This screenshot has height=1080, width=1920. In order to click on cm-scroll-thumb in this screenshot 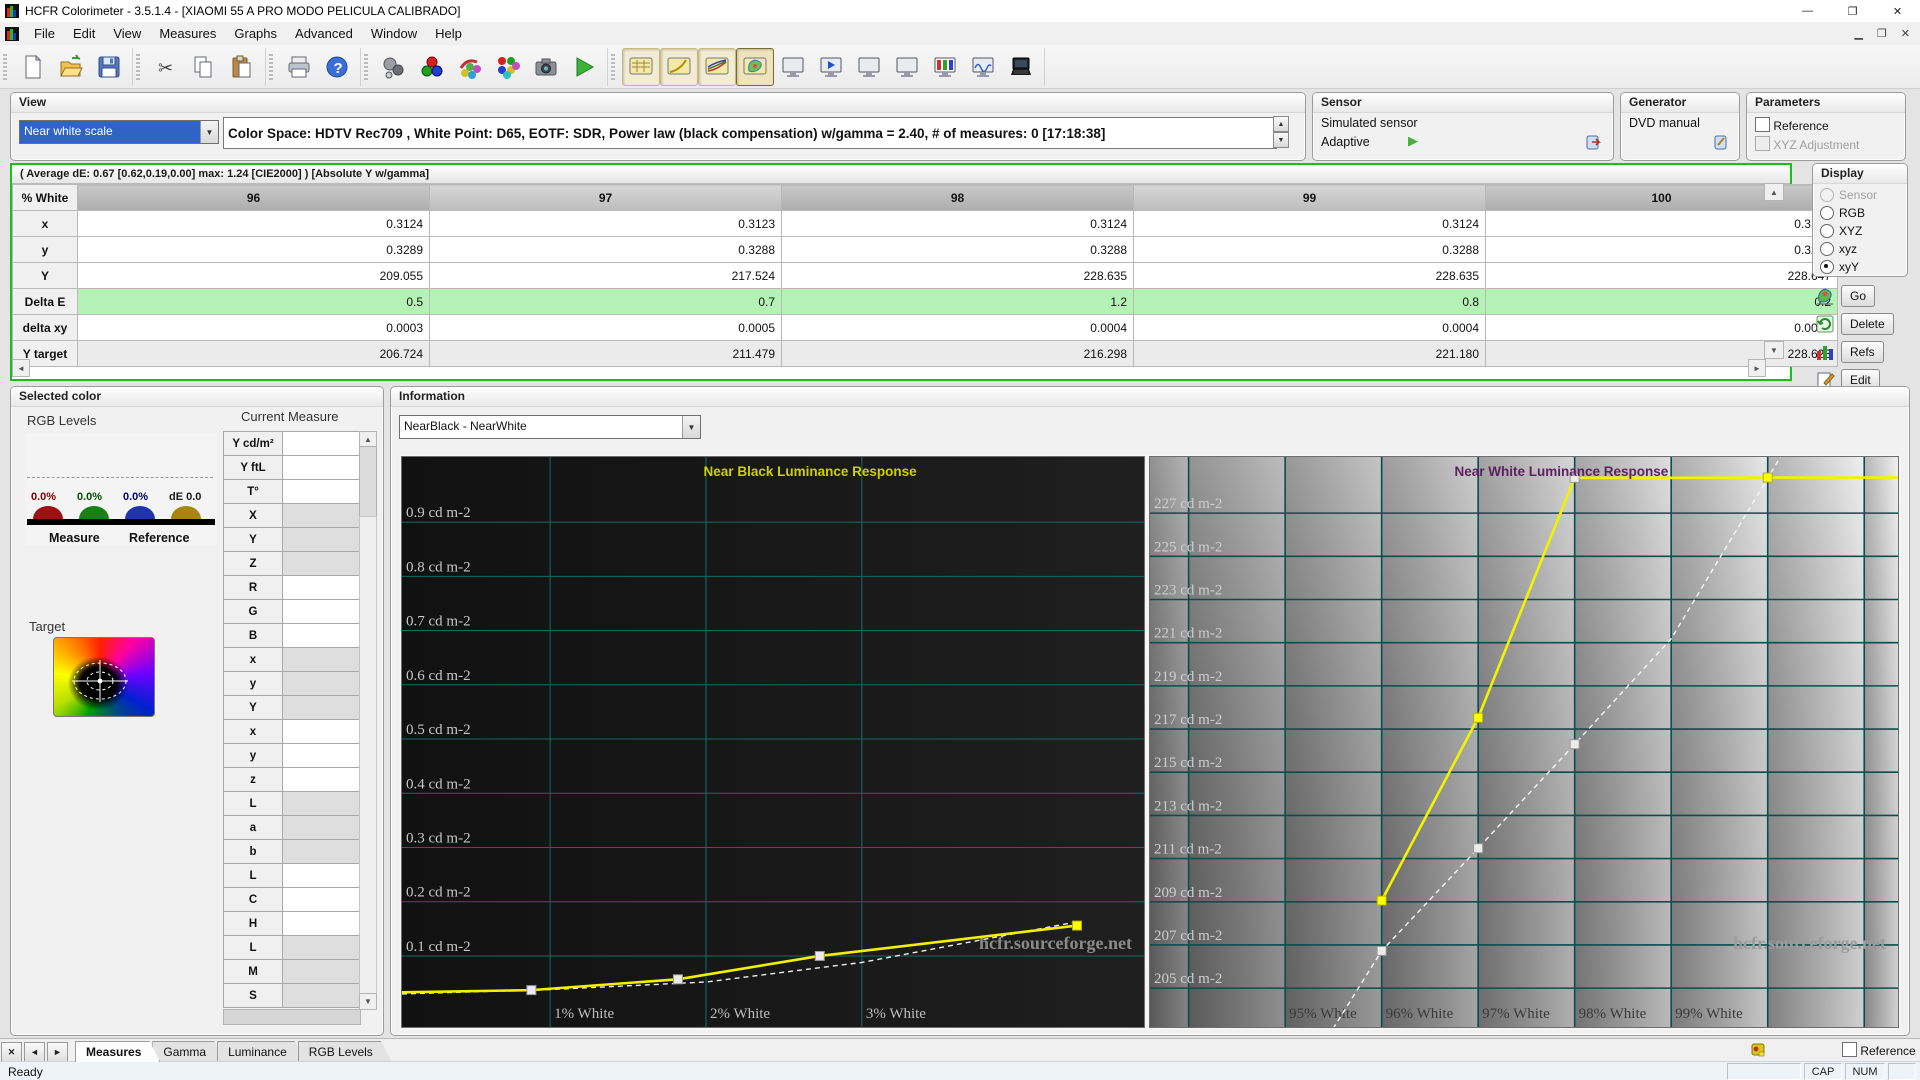, I will do `click(368, 482)`.